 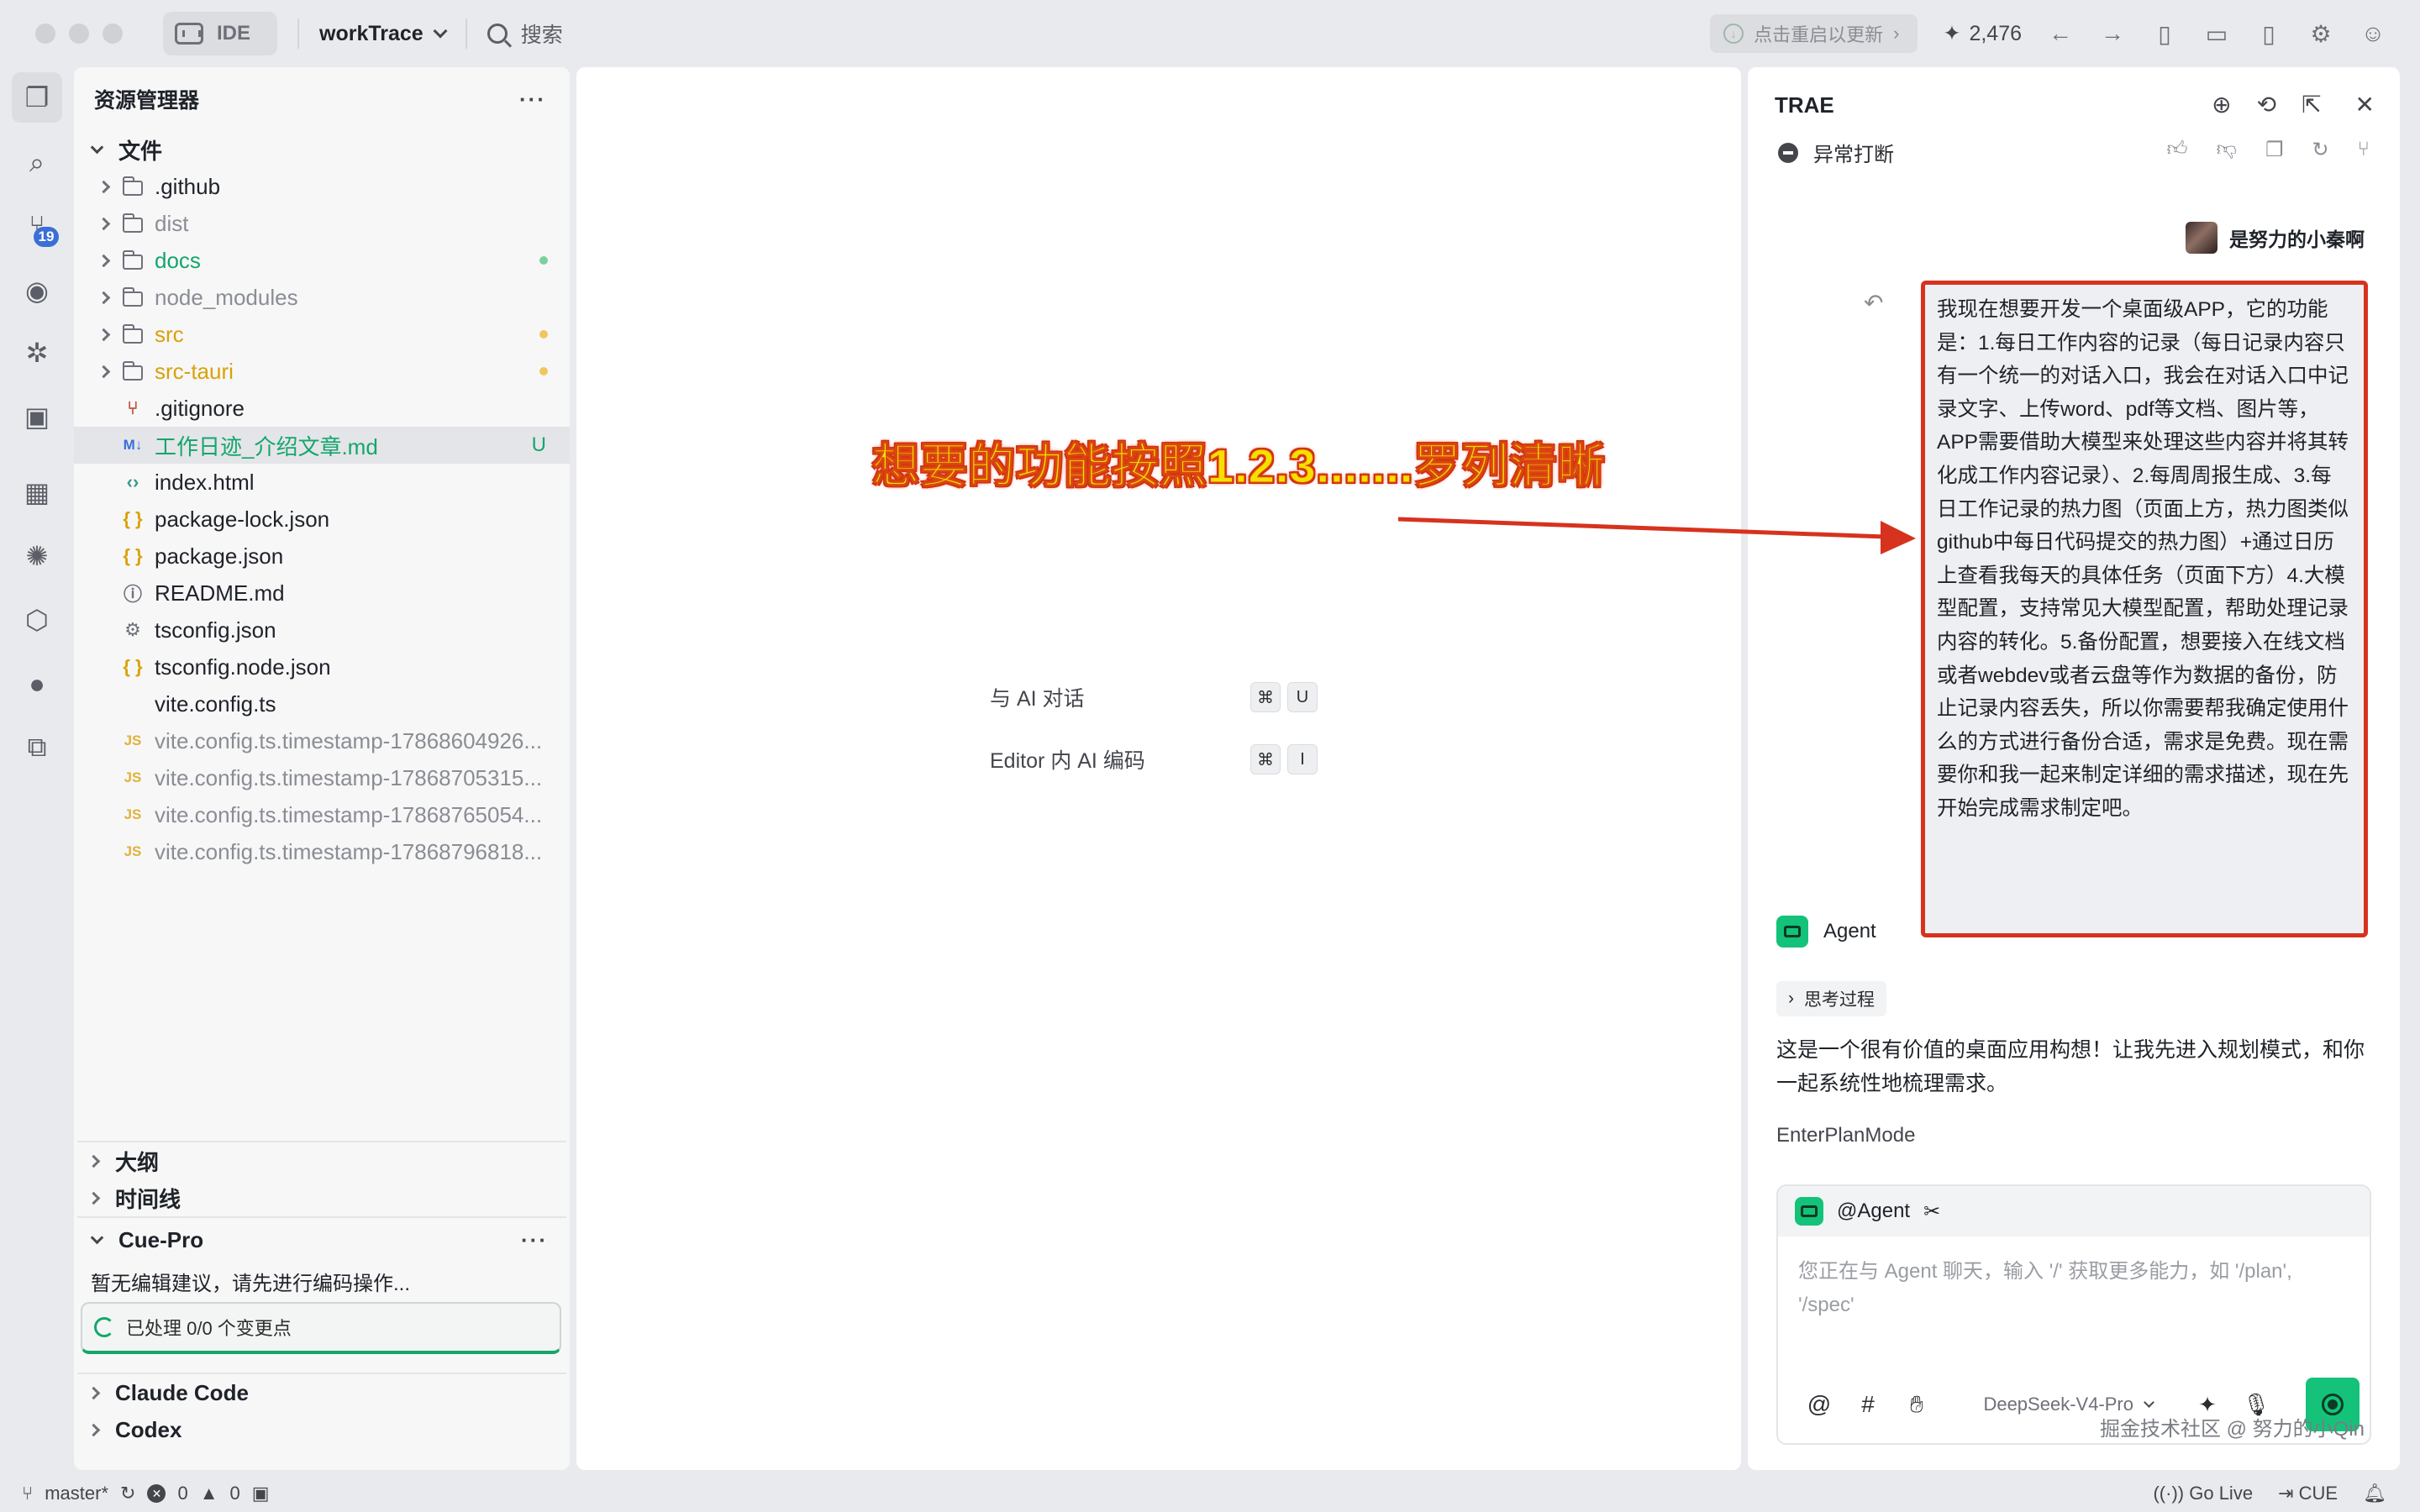 What do you see at coordinates (298, 33) in the screenshot?
I see `title-divider` at bounding box center [298, 33].